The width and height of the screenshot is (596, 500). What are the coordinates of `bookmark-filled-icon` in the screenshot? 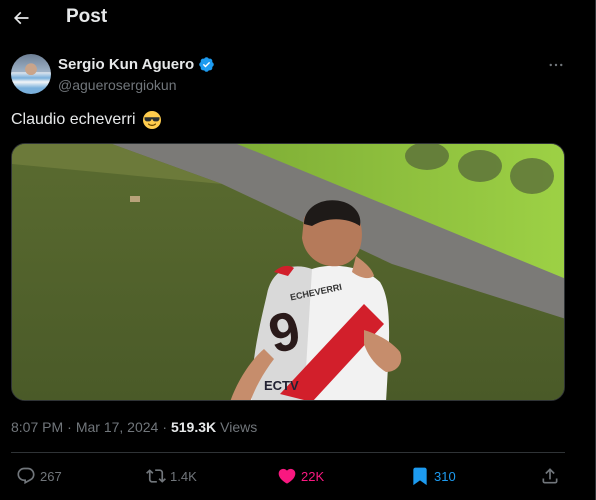 It's located at (420, 476).